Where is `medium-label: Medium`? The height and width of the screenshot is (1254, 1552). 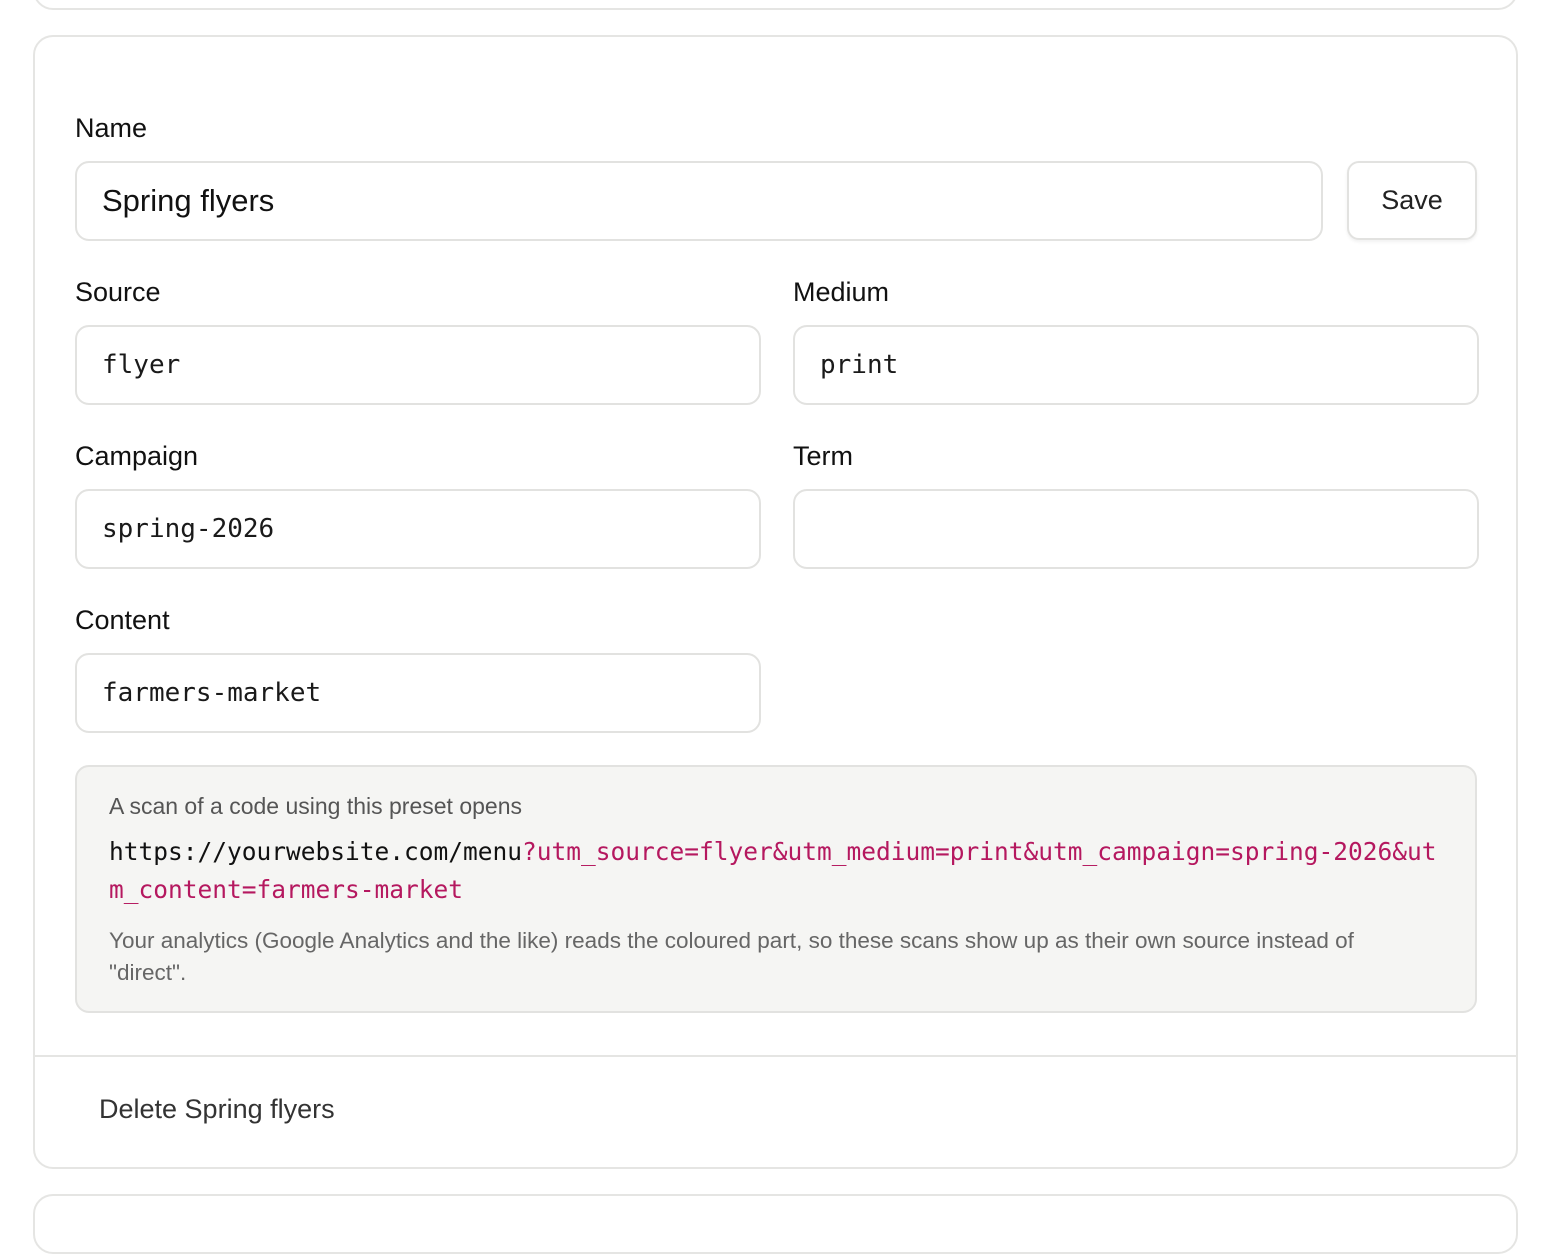 medium-label: Medium is located at coordinates (841, 292).